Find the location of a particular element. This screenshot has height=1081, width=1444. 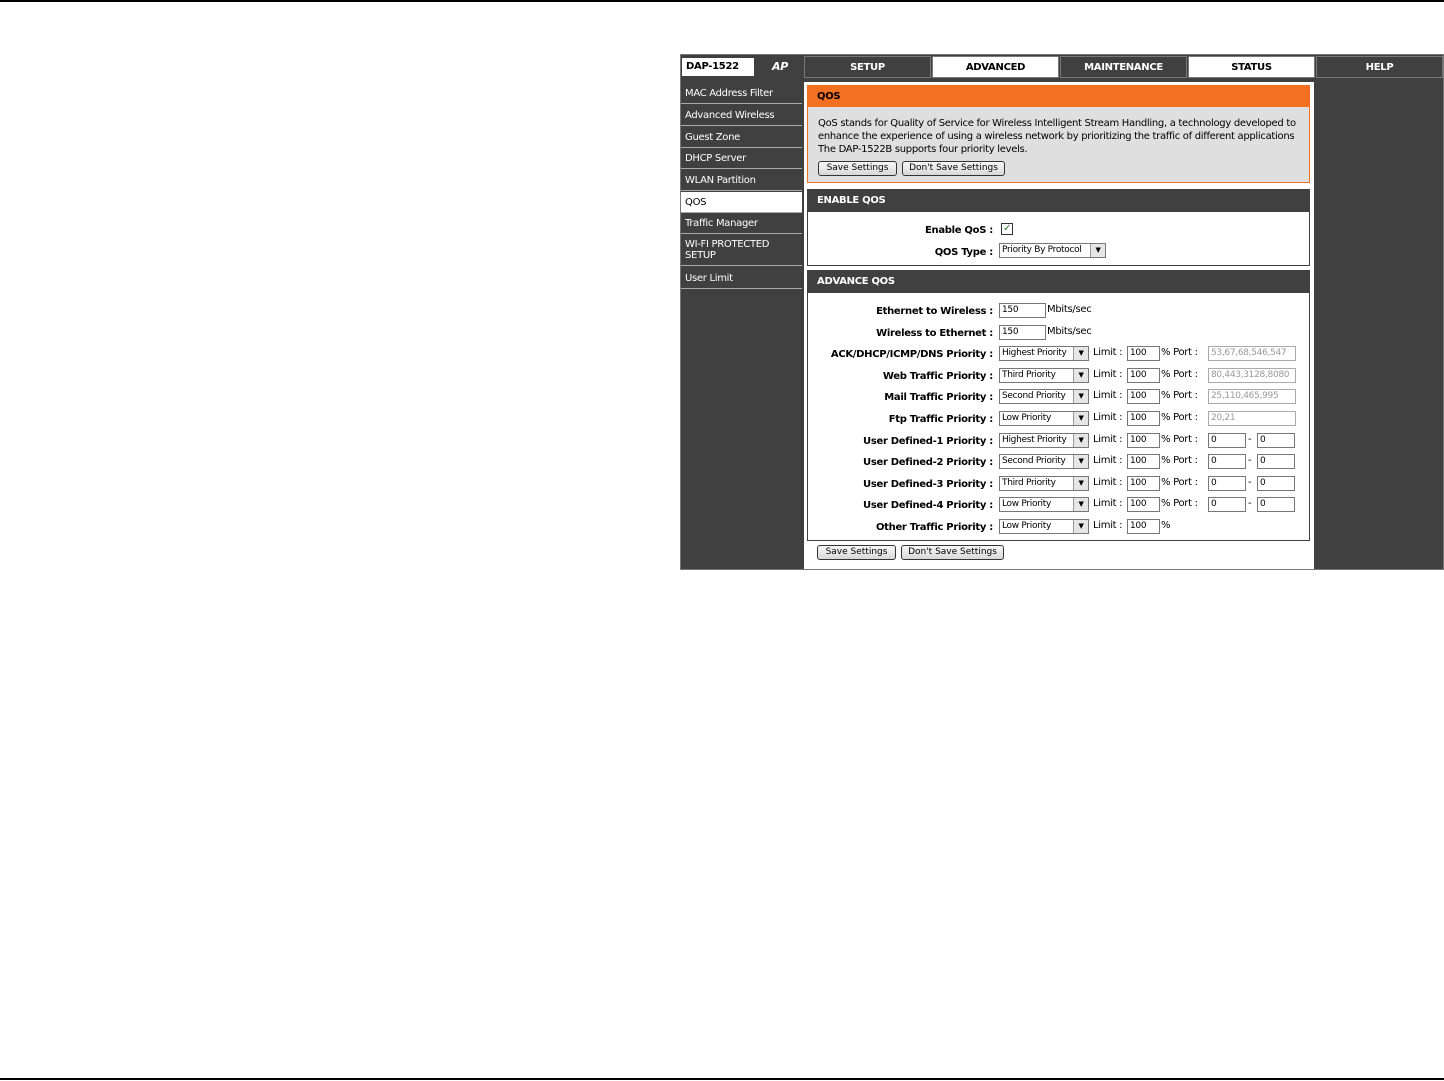

tab-advanced: ADVANCED is located at coordinates (995, 67).